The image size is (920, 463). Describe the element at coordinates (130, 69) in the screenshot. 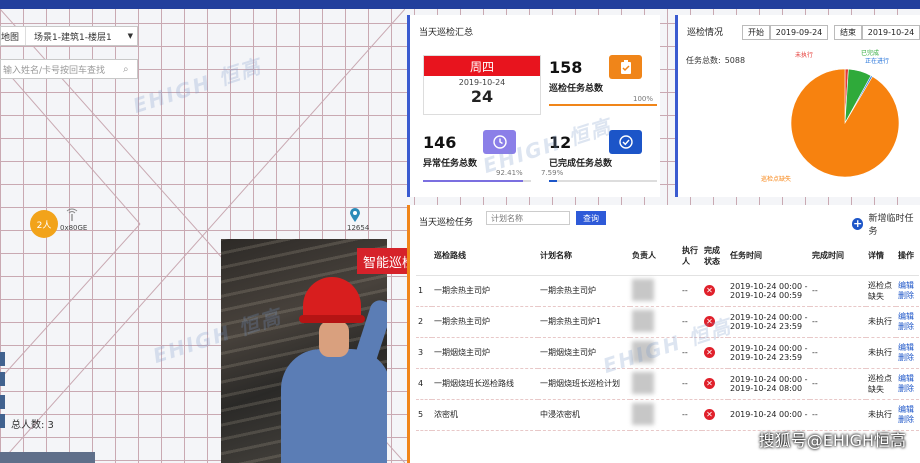

I see `search-icon: ⌕` at that location.